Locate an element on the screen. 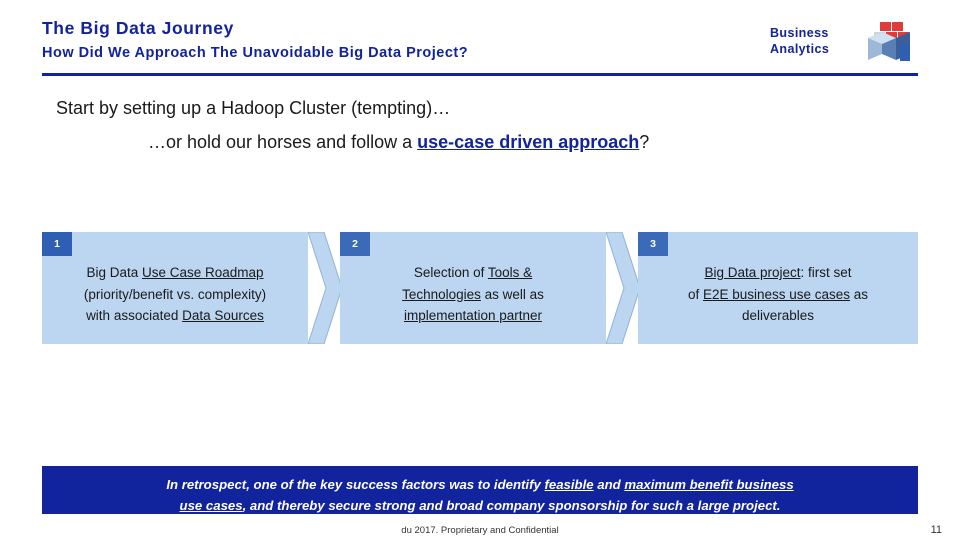 This screenshot has width=960, height=540. callout-seg2: feasible is located at coordinates (569, 484).